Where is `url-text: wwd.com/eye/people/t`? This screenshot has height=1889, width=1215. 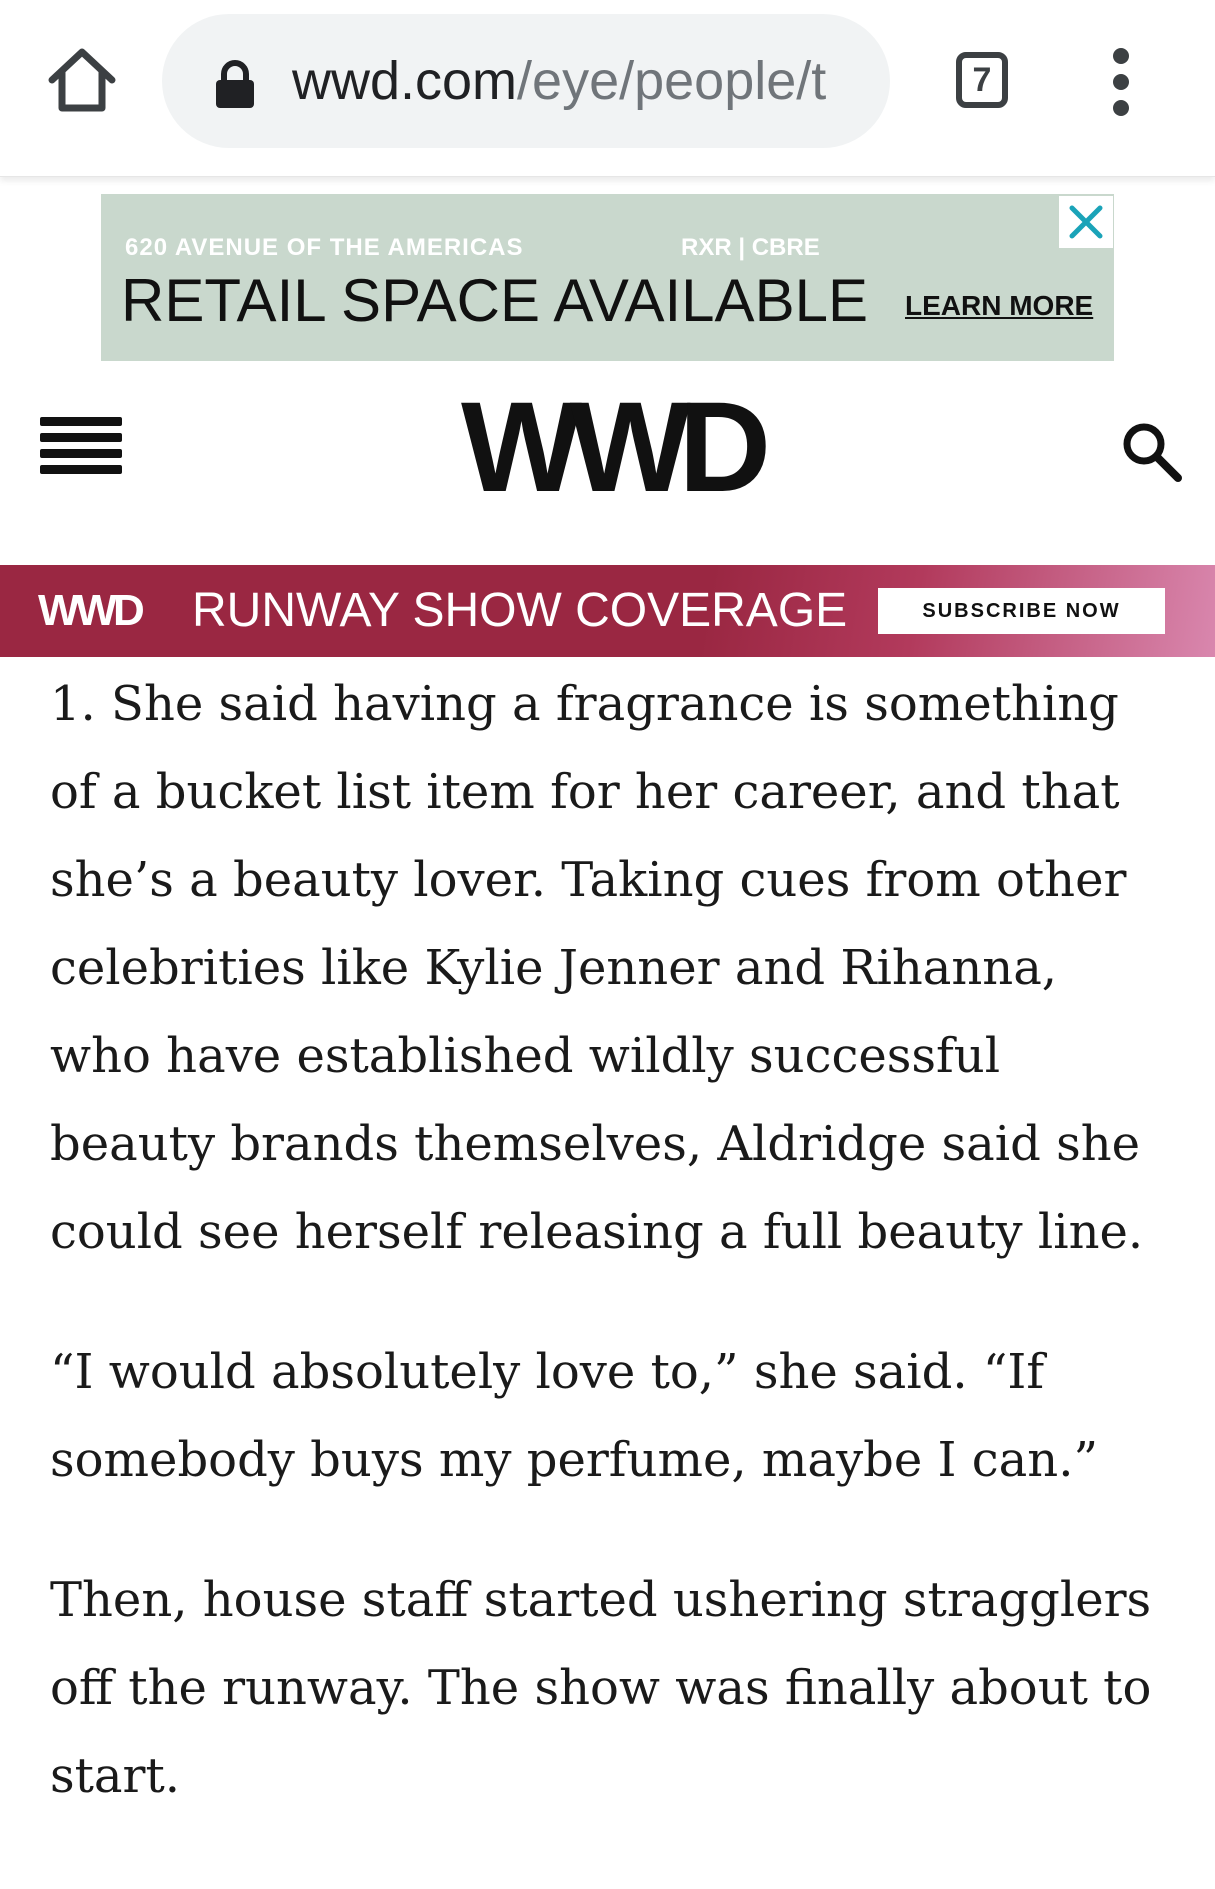 url-text: wwd.com/eye/people/t is located at coordinates (559, 81).